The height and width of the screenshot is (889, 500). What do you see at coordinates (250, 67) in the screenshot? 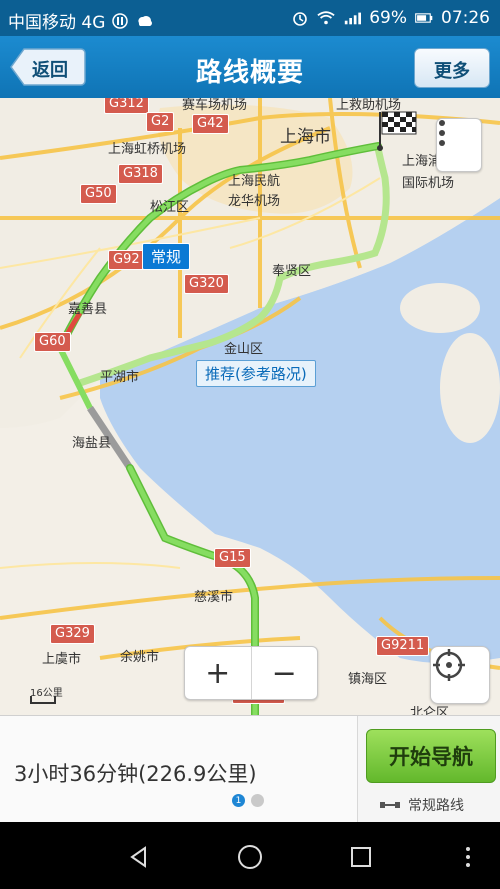
I see `title-bar: 返回 路线概要 更多` at bounding box center [250, 67].